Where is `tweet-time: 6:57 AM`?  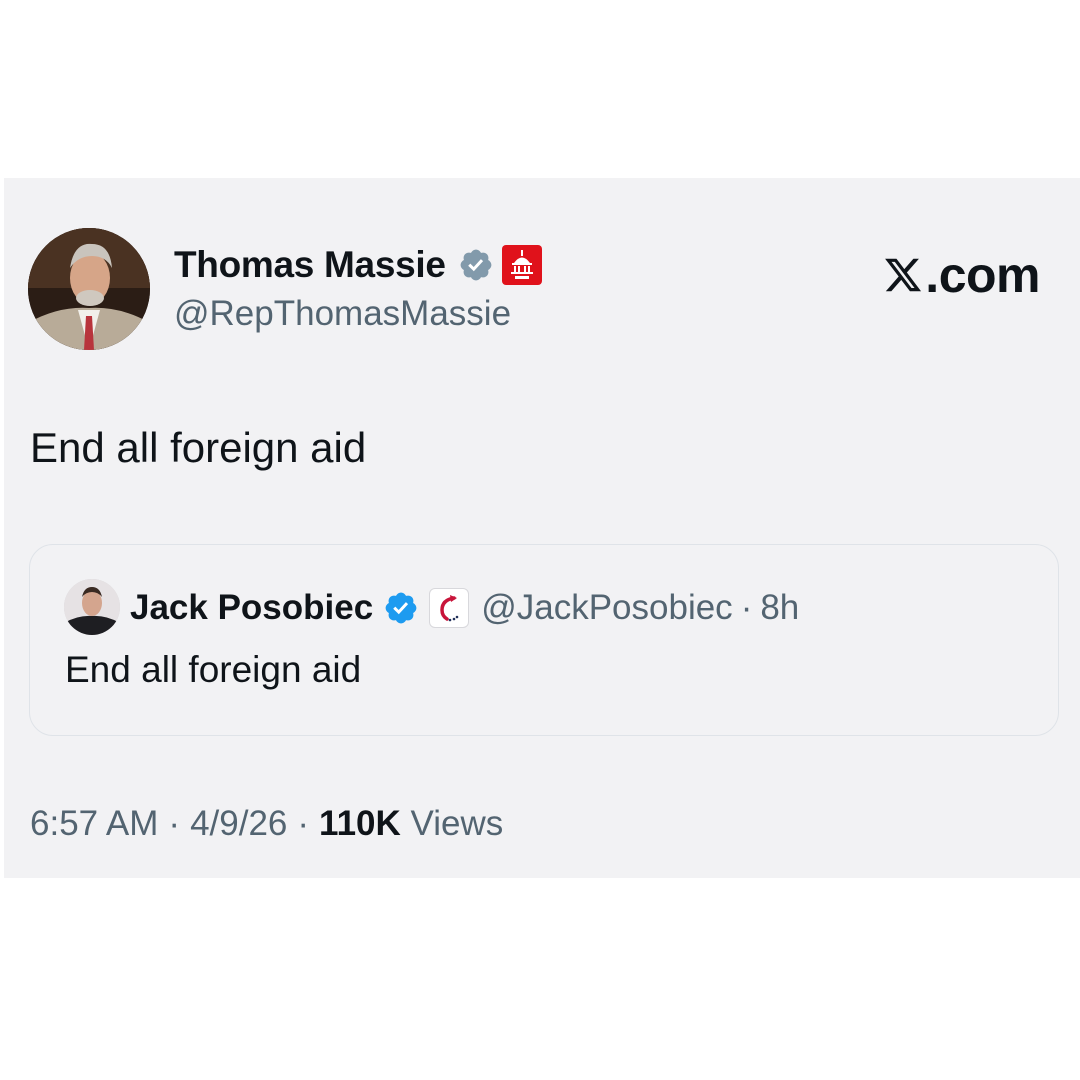
tweet-time: 6:57 AM is located at coordinates (94, 823).